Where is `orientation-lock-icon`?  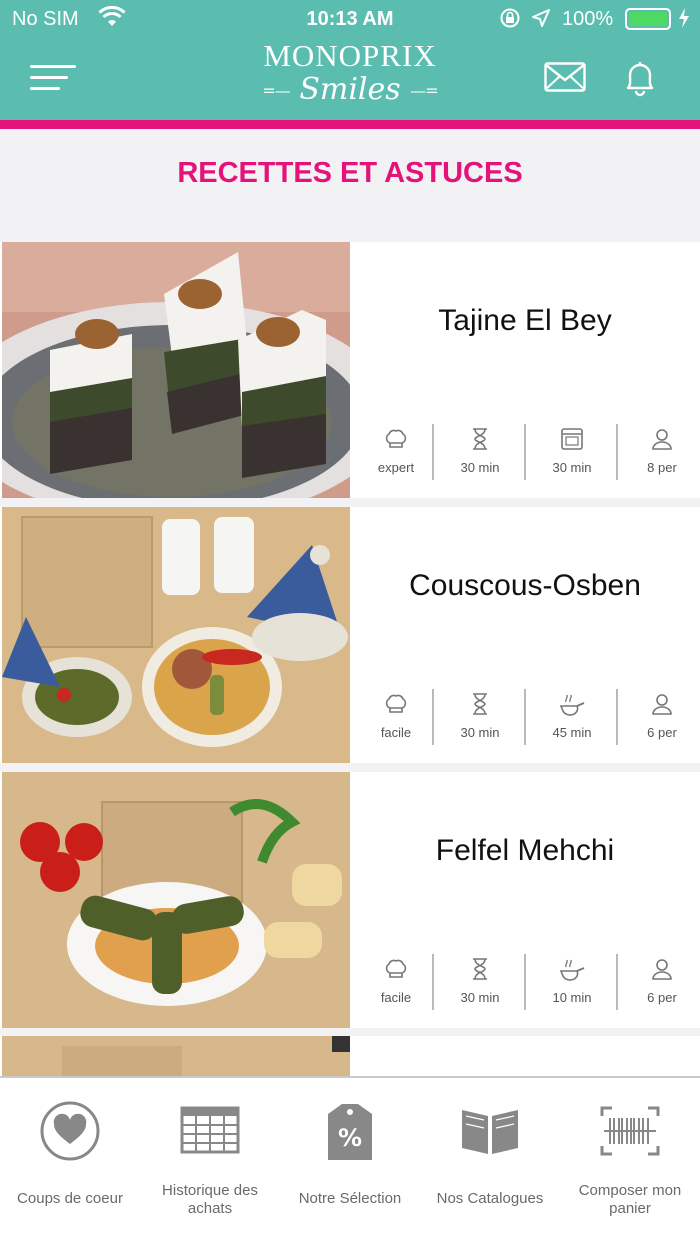 orientation-lock-icon is located at coordinates (510, 21).